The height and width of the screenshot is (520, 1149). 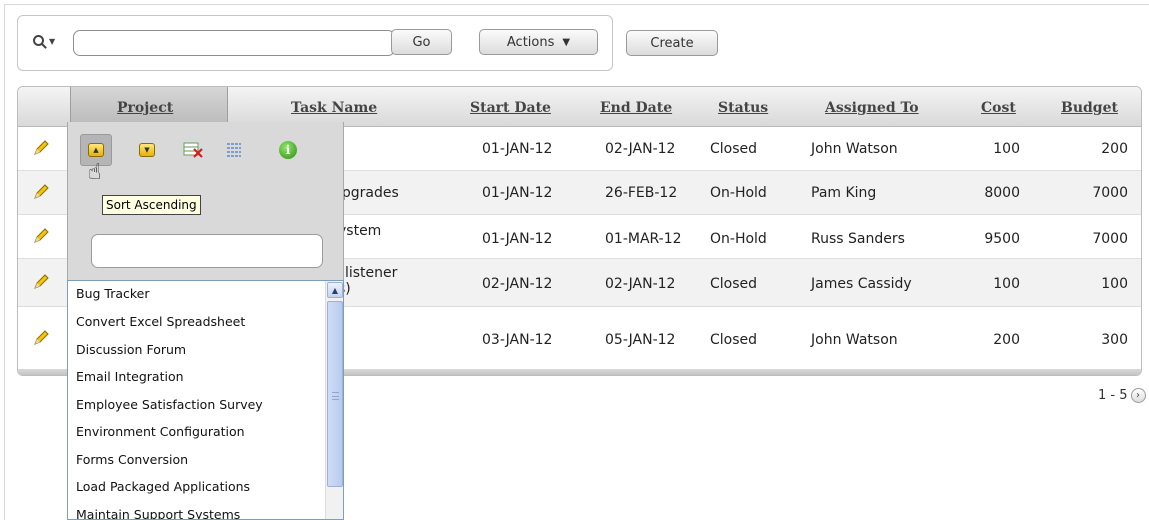 I want to click on help-icon: i, so click(x=288, y=150).